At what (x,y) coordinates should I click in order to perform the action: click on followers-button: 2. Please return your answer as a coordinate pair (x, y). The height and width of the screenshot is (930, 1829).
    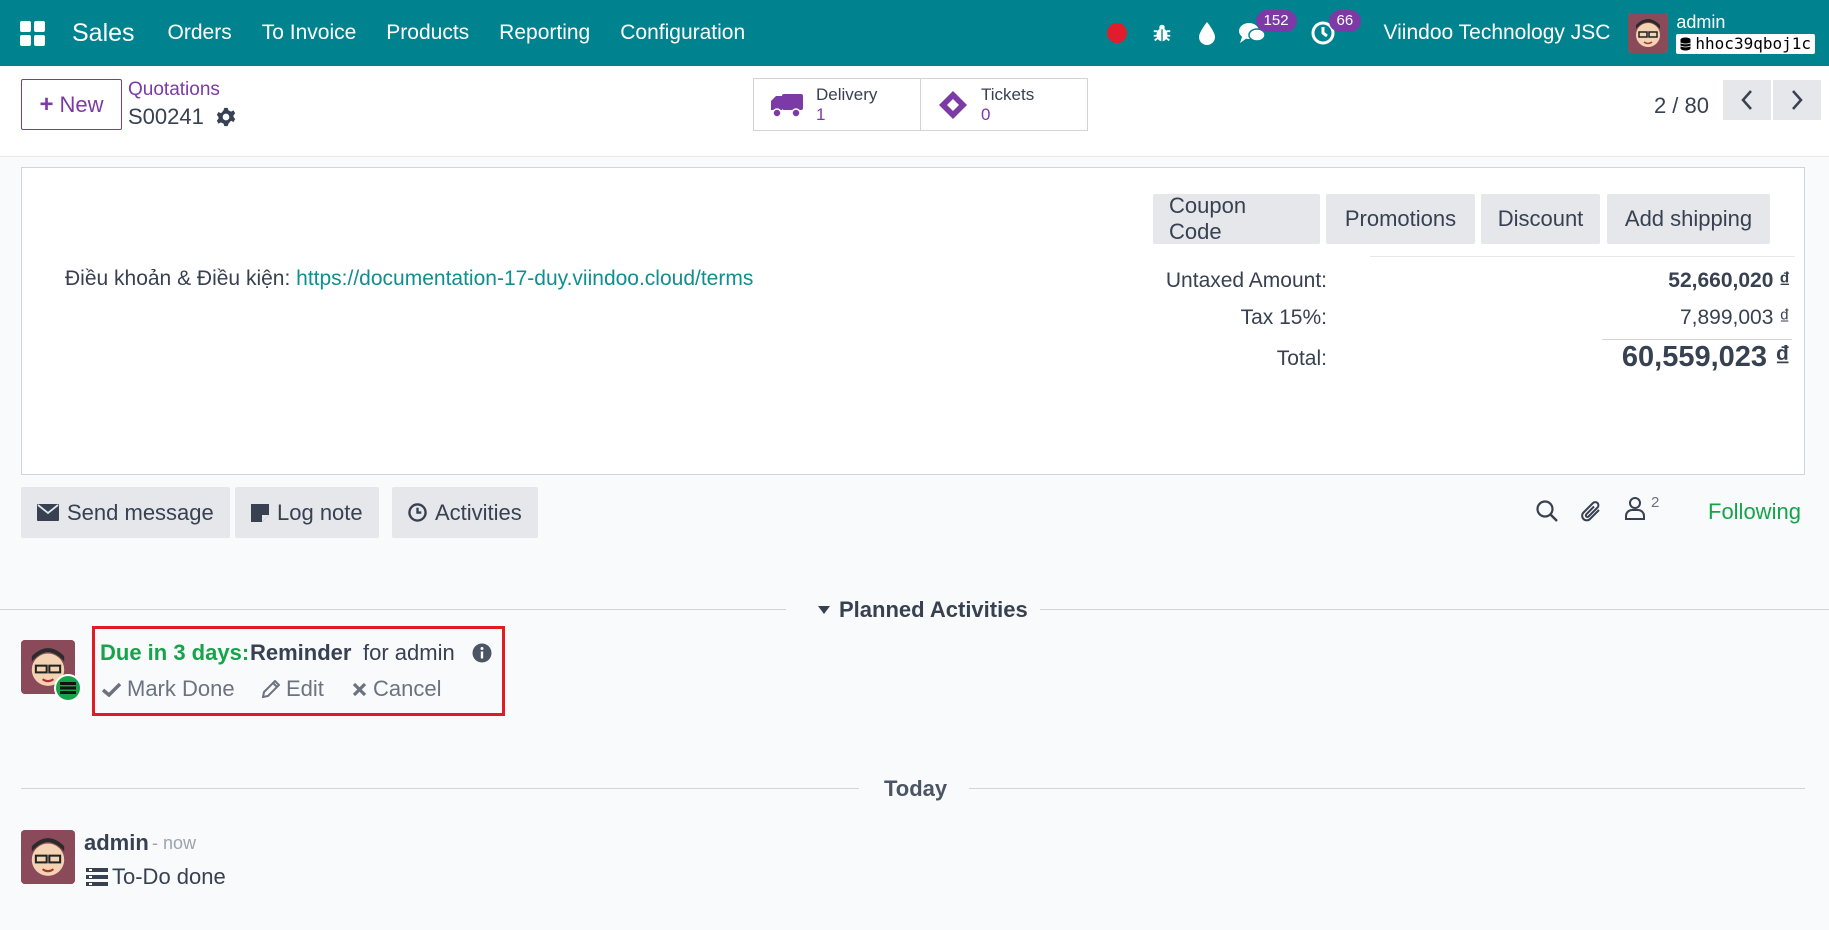
    Looking at the image, I should click on (1641, 509).